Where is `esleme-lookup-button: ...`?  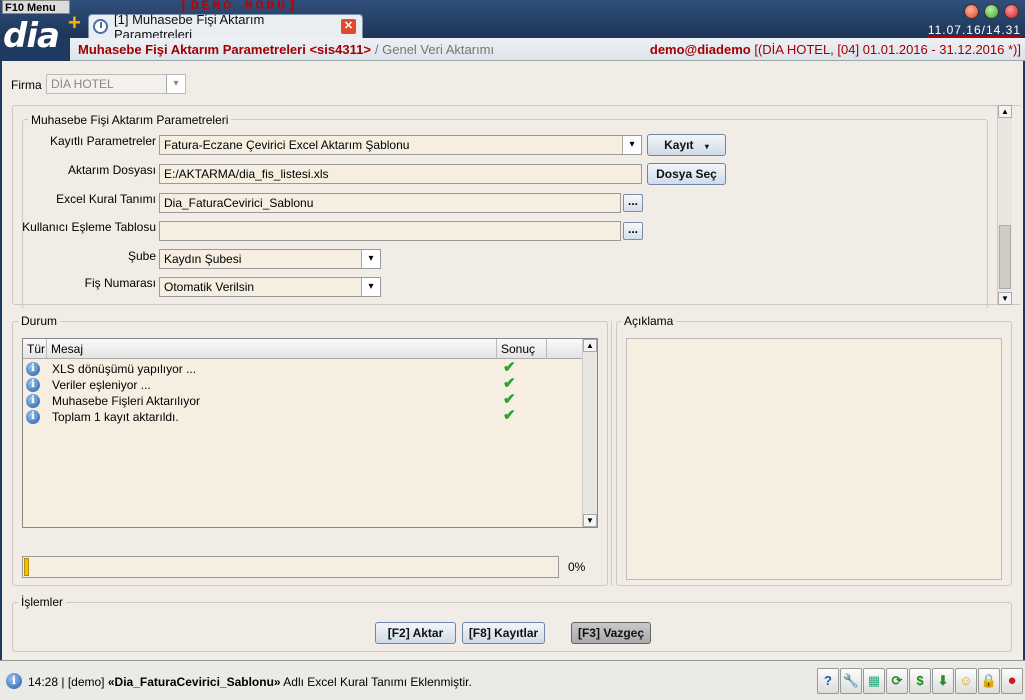
esleme-lookup-button: ... is located at coordinates (633, 231).